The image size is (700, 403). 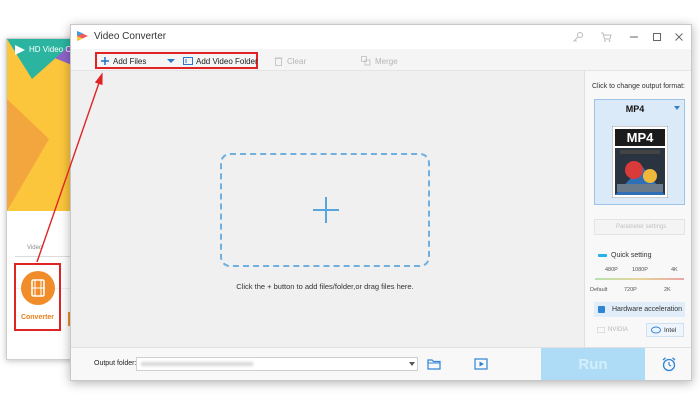 What do you see at coordinates (130, 61) in the screenshot?
I see `add-files-label: Add Files` at bounding box center [130, 61].